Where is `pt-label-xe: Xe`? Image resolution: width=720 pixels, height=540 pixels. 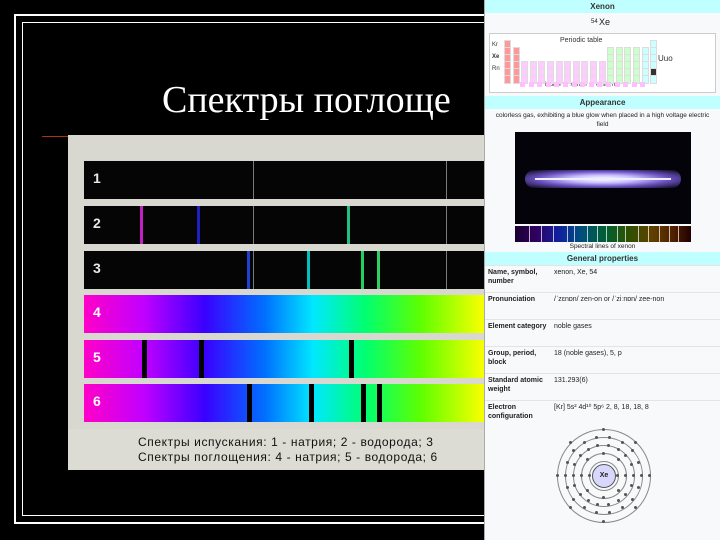 pt-label-xe: Xe is located at coordinates (496, 57).